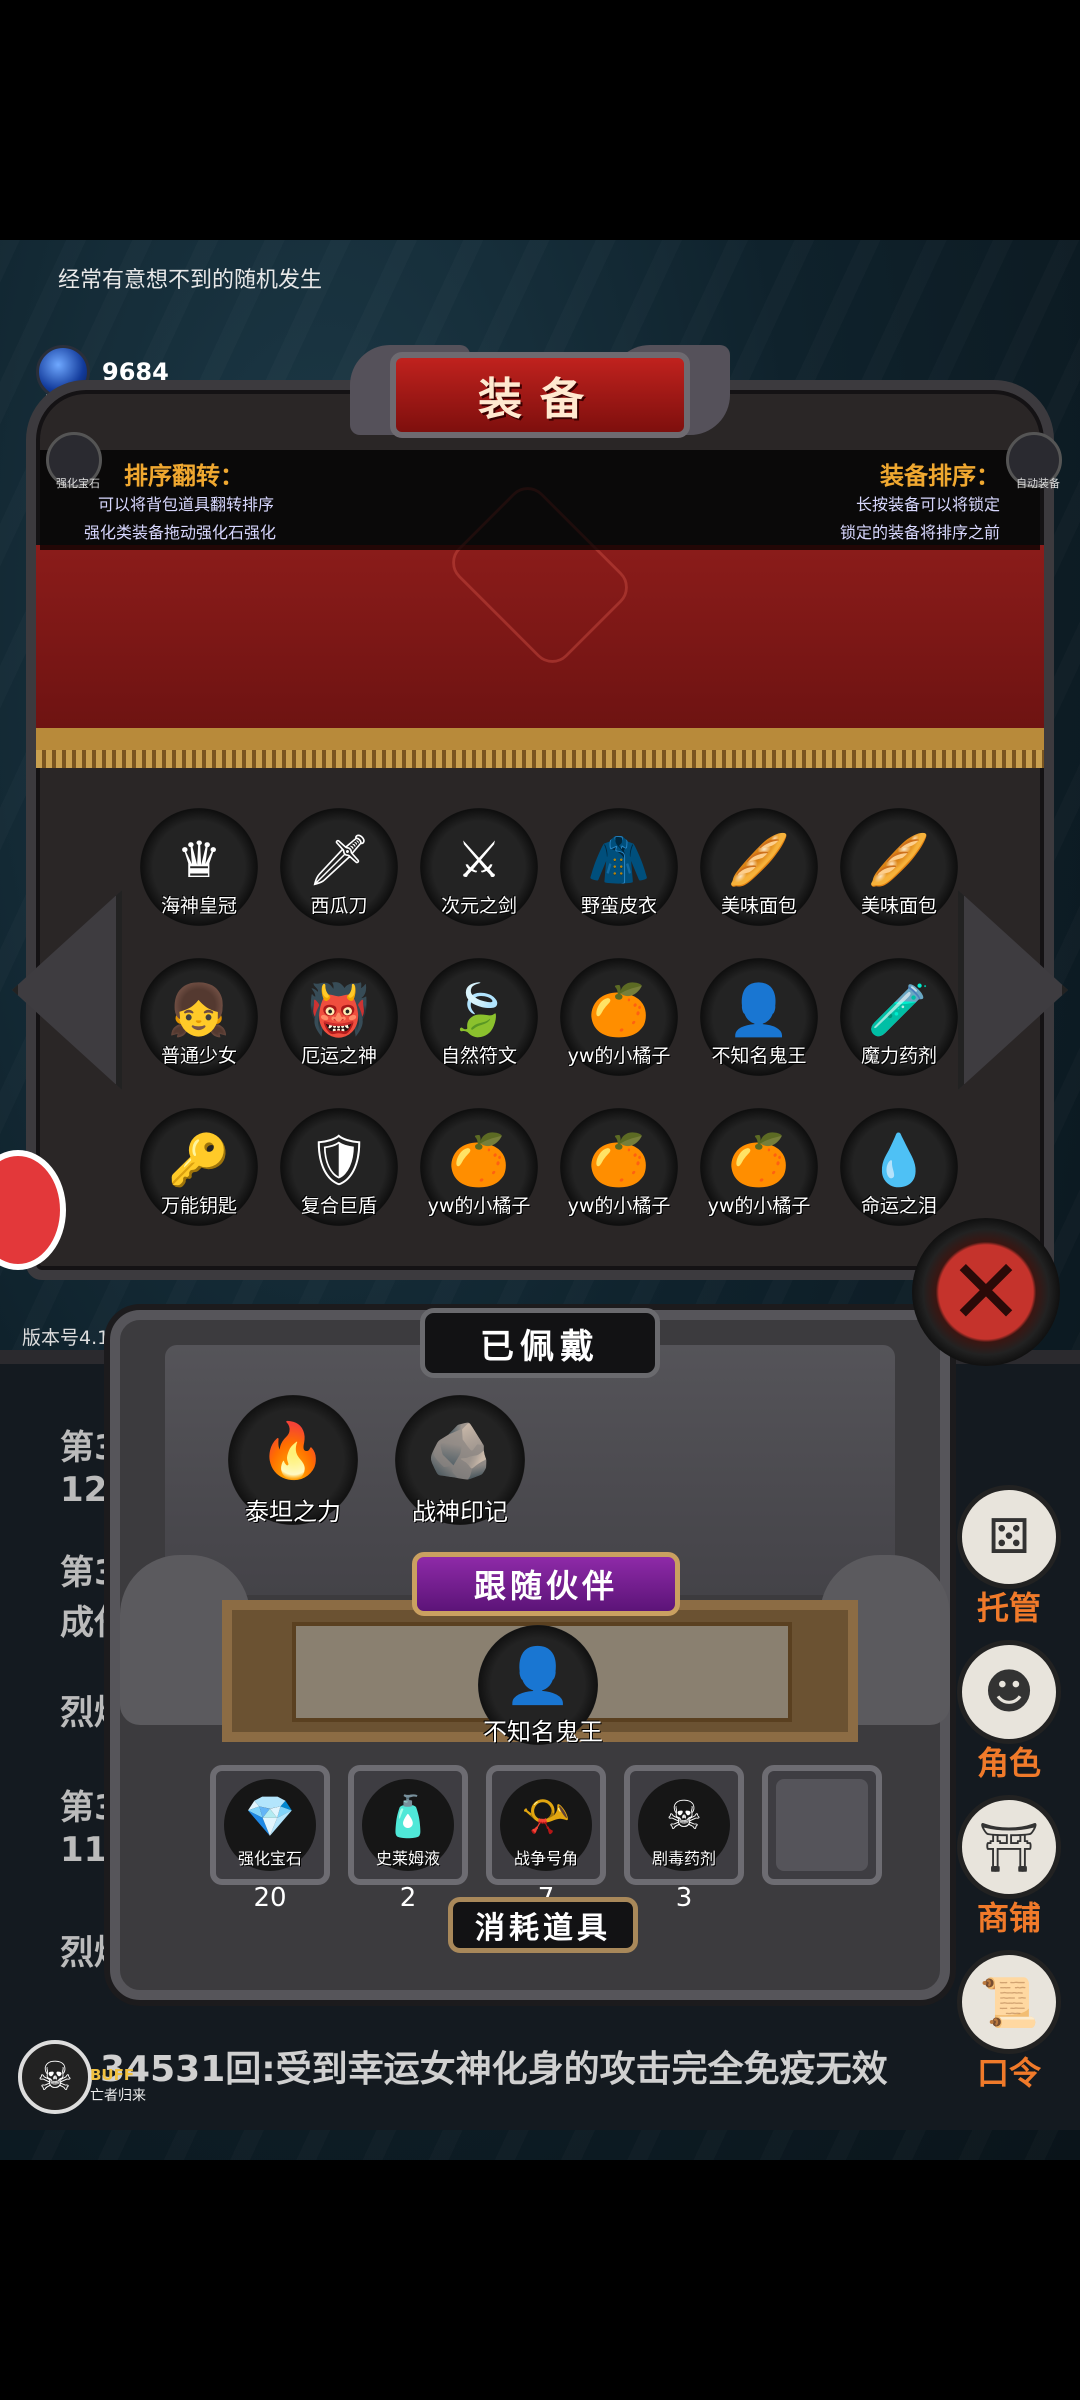 The width and height of the screenshot is (1080, 2400). Describe the element at coordinates (684, 1839) in the screenshot. I see `consumable-slot: ☠ 剧毒药剂 3` at that location.